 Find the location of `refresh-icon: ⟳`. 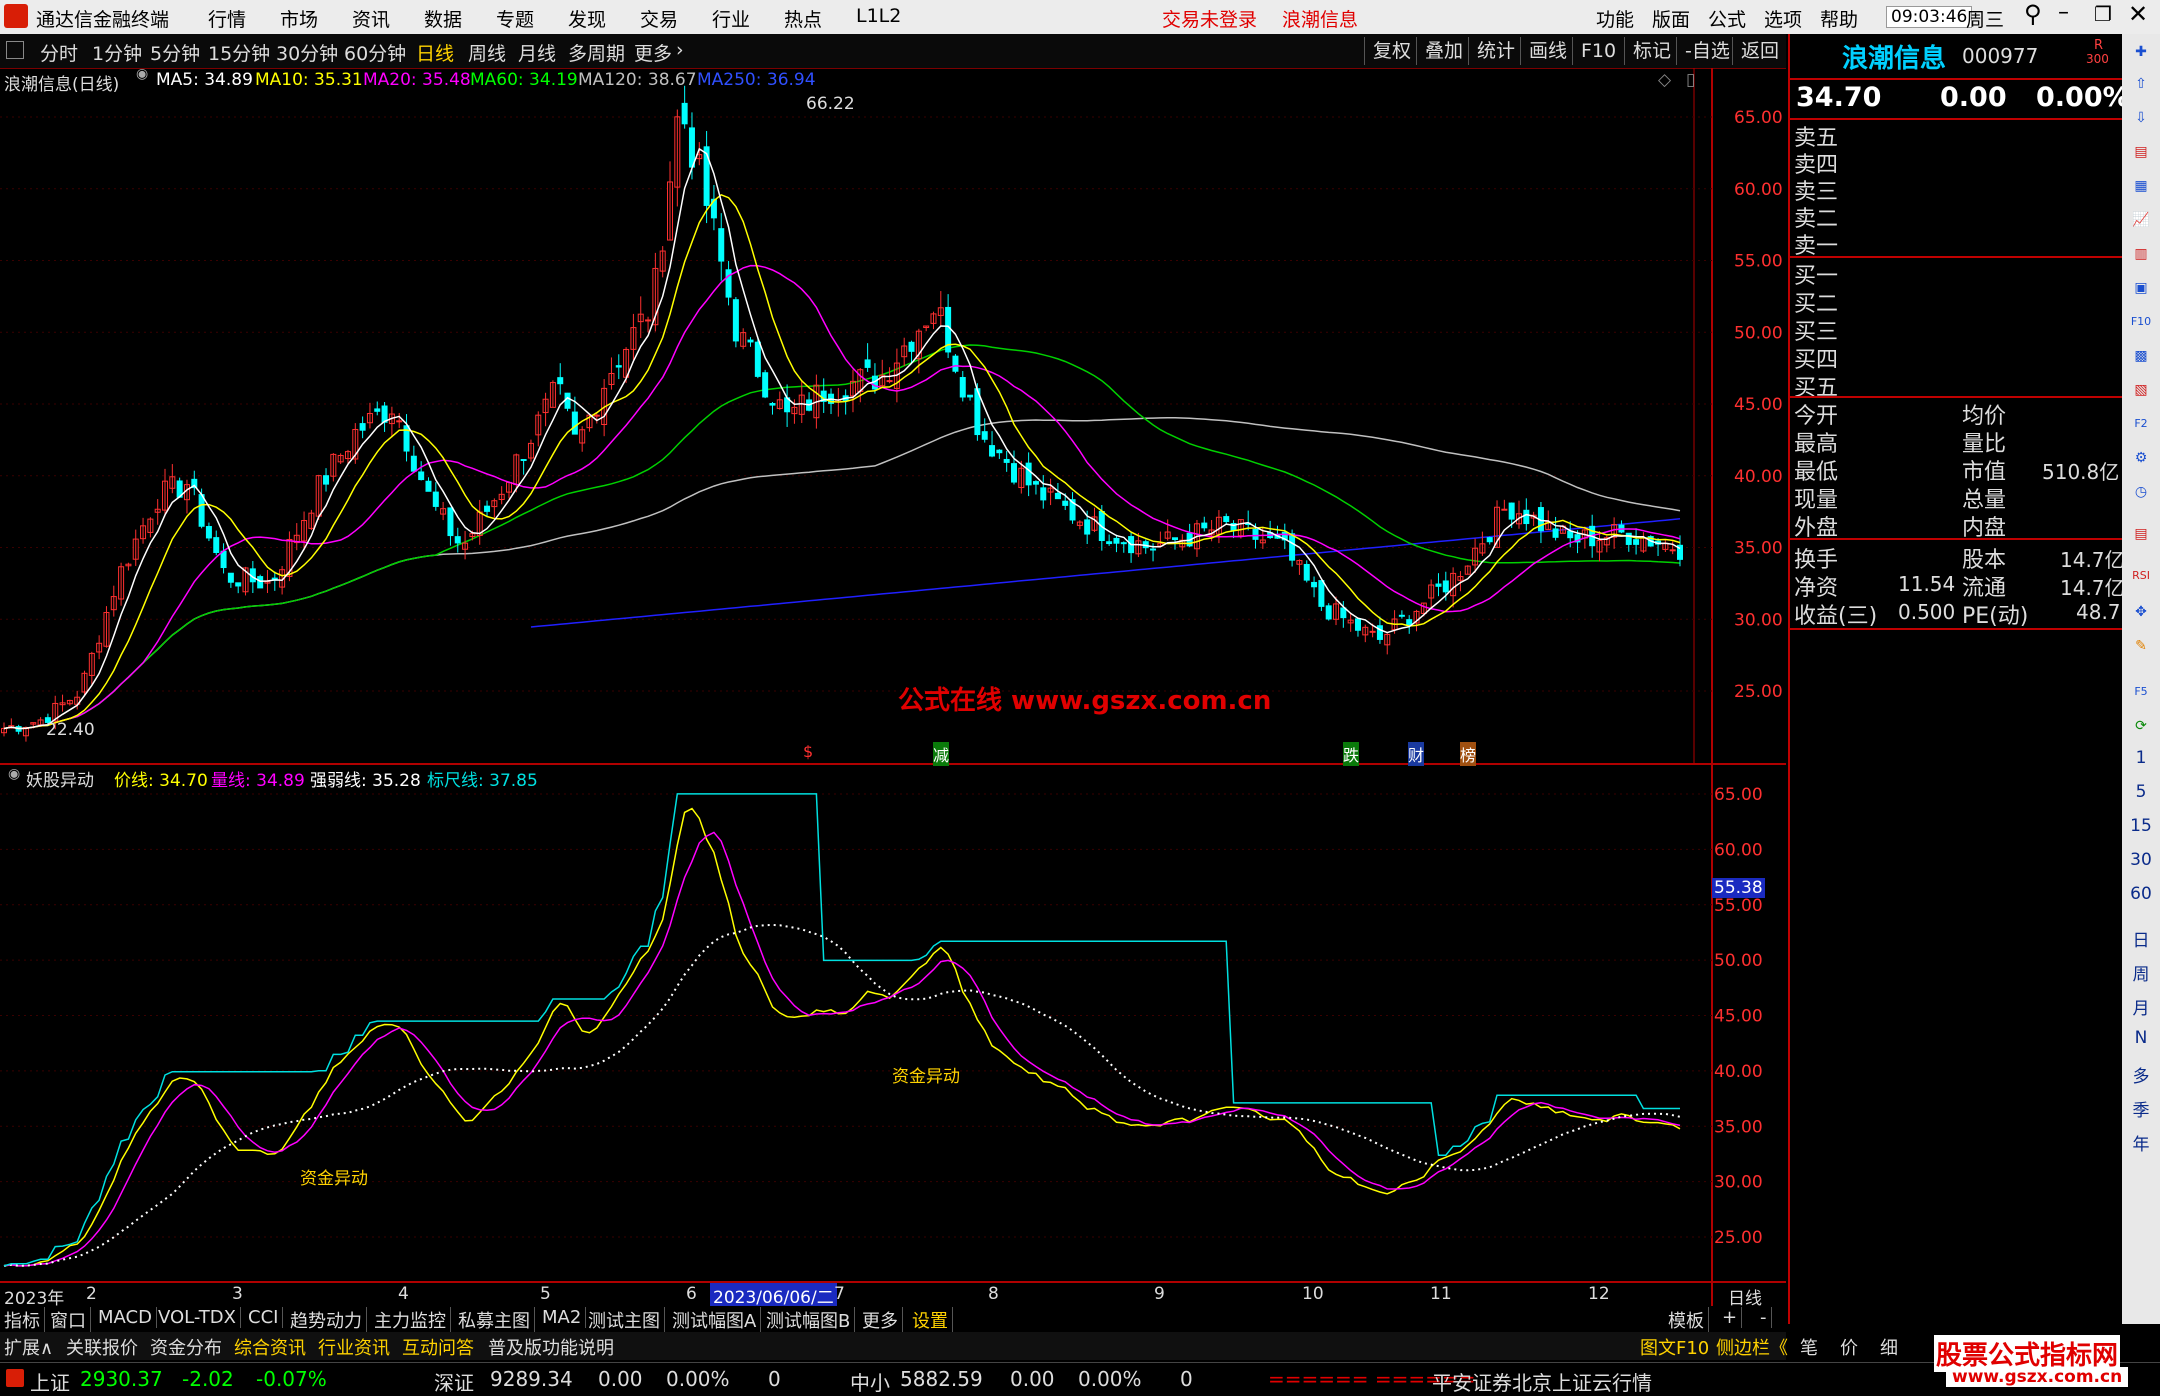

refresh-icon: ⟳ is located at coordinates (2141, 726).